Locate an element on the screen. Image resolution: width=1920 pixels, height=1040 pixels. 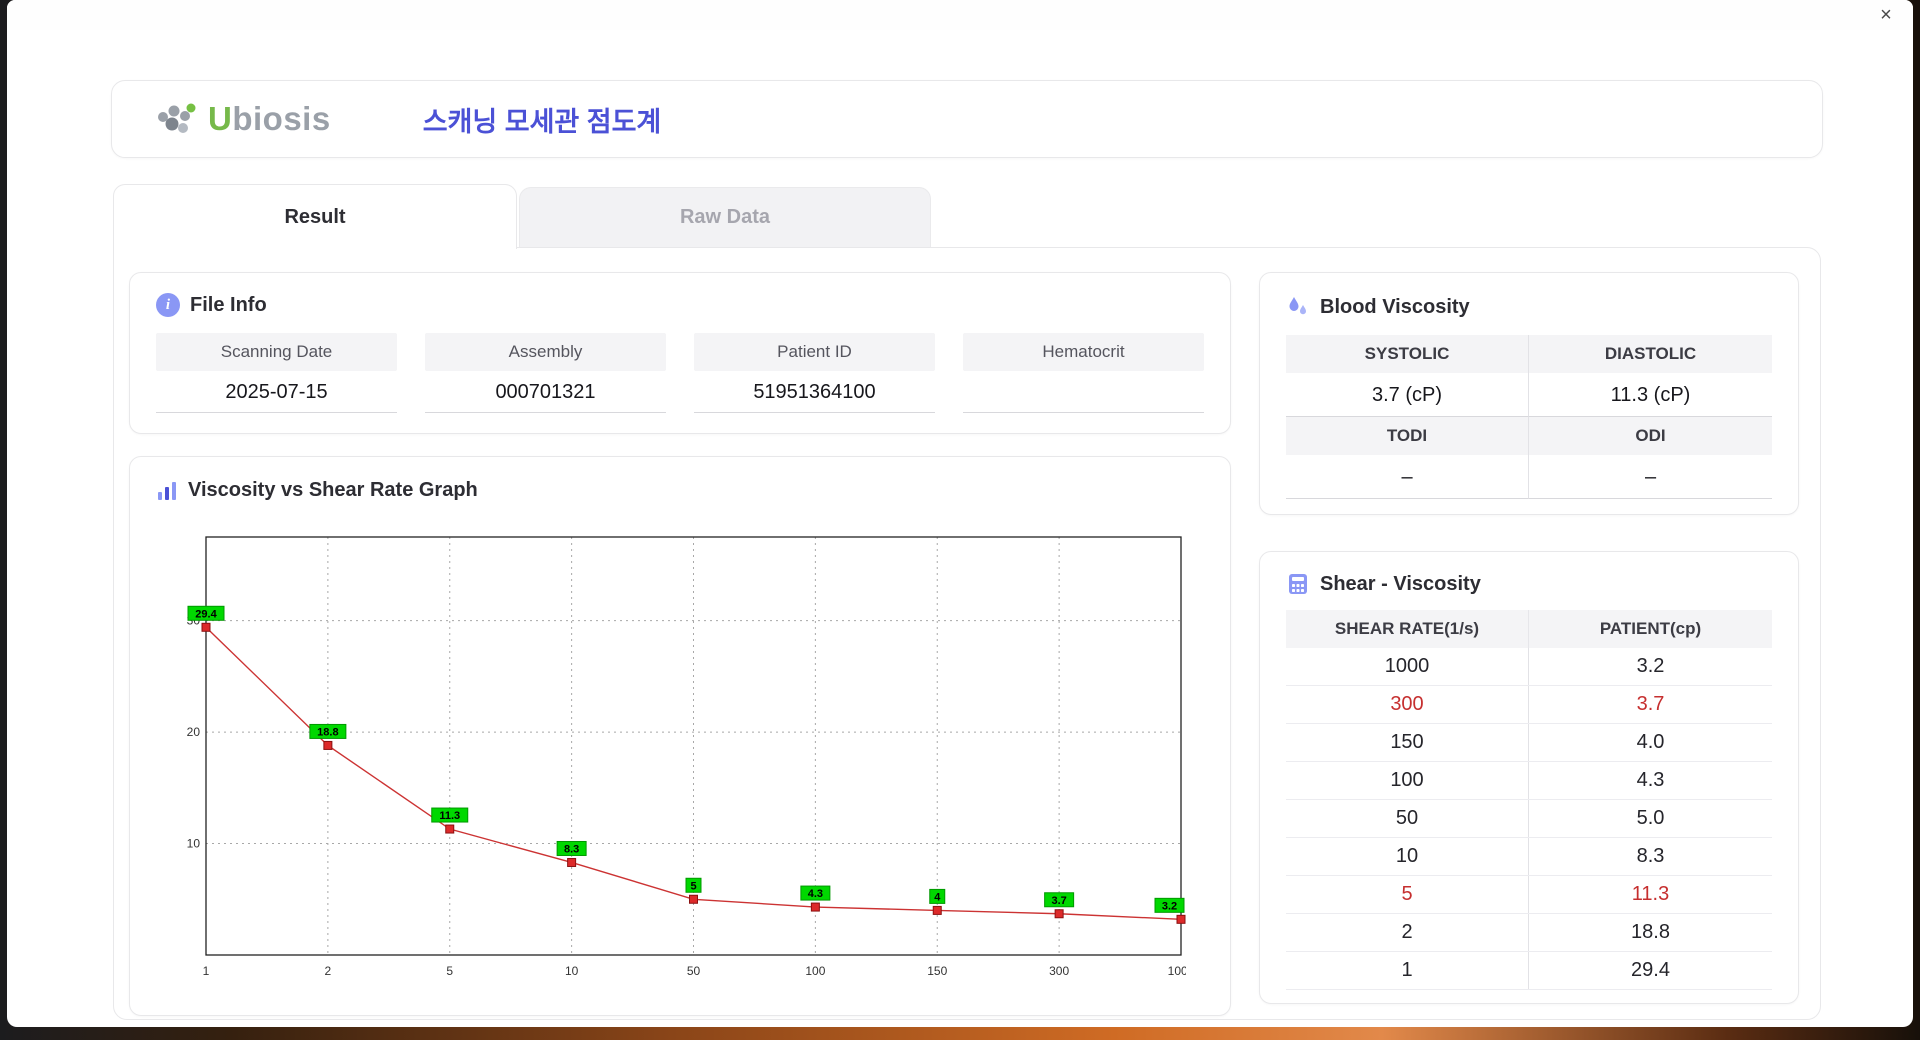
field-scanning-date: Scanning Date 2025-07-15 is located at coordinates (276, 373).